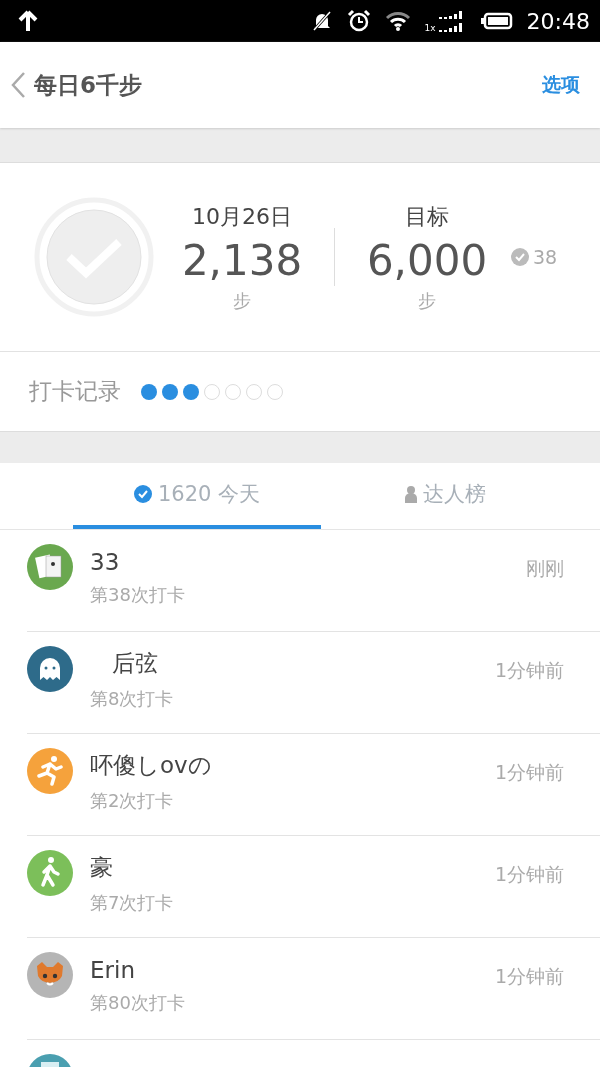 The height and width of the screenshot is (1067, 600). What do you see at coordinates (427, 216) in the screenshot?
I see `goal-label: 目标` at bounding box center [427, 216].